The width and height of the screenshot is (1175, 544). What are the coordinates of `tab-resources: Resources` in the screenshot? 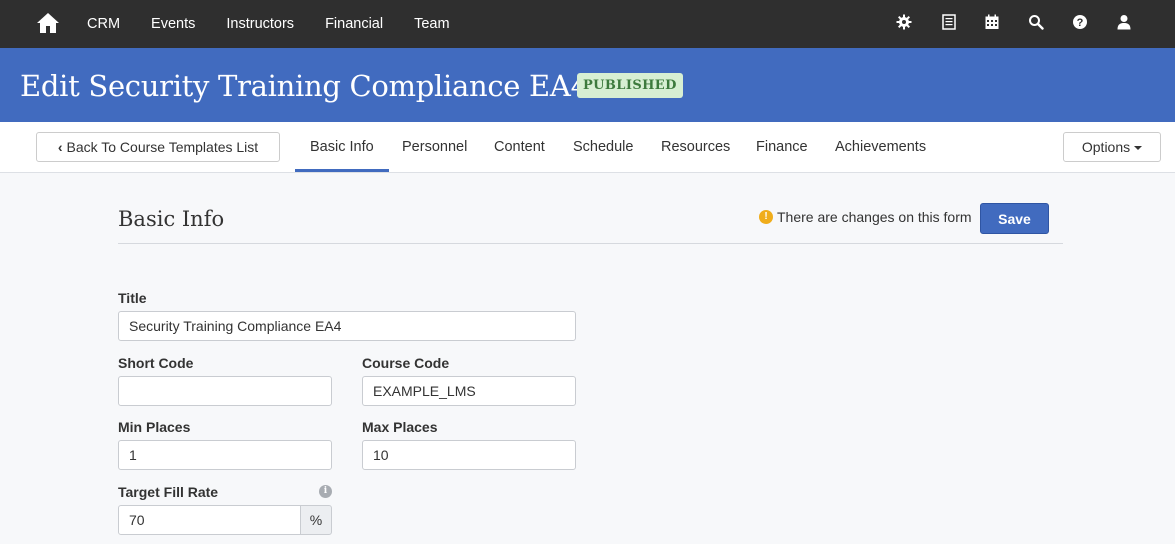 It's located at (695, 147).